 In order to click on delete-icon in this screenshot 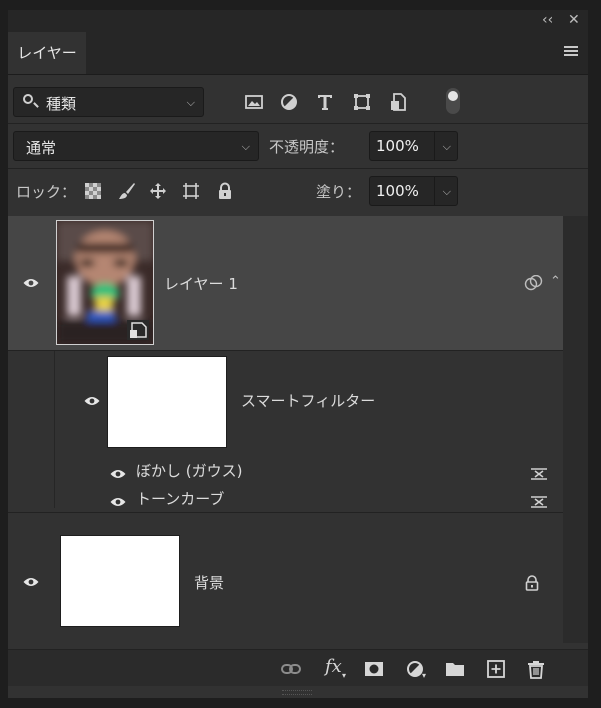, I will do `click(536, 669)`.